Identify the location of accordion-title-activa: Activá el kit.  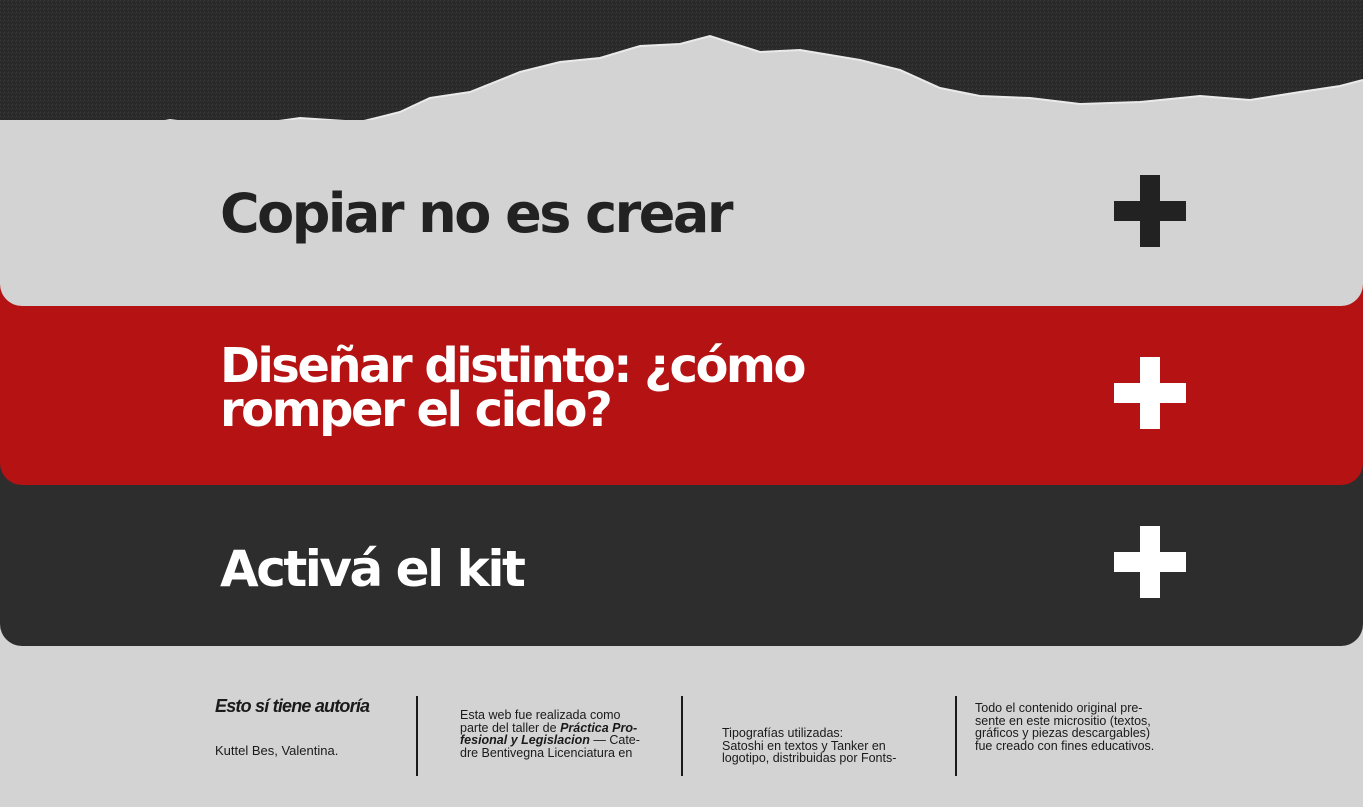
(373, 569).